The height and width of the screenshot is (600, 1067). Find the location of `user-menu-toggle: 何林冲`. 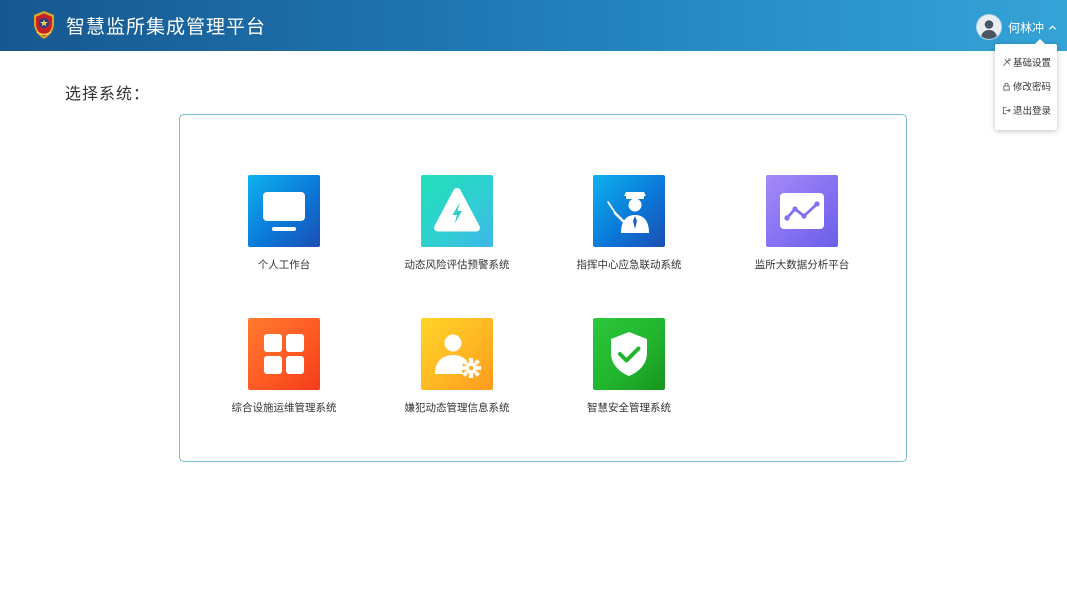

user-menu-toggle: 何林冲 is located at coordinates (1016, 27).